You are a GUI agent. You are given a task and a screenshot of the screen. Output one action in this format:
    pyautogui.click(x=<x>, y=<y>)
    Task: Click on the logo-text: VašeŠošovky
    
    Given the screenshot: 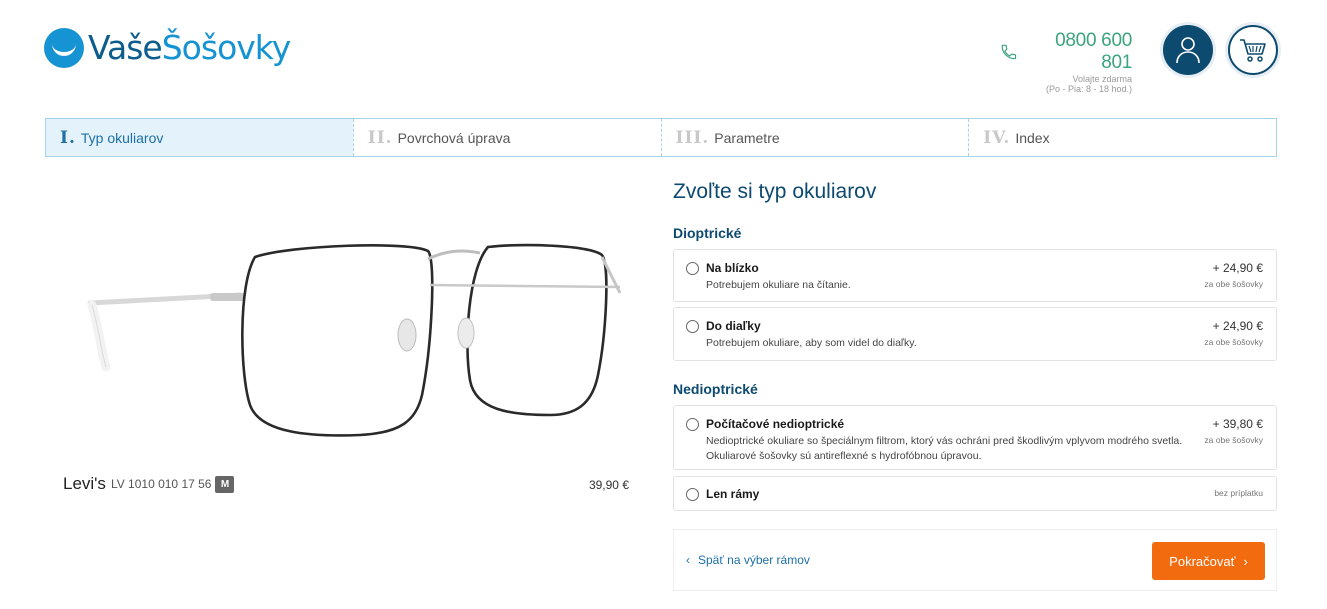 What is the action you would take?
    pyautogui.click(x=190, y=48)
    